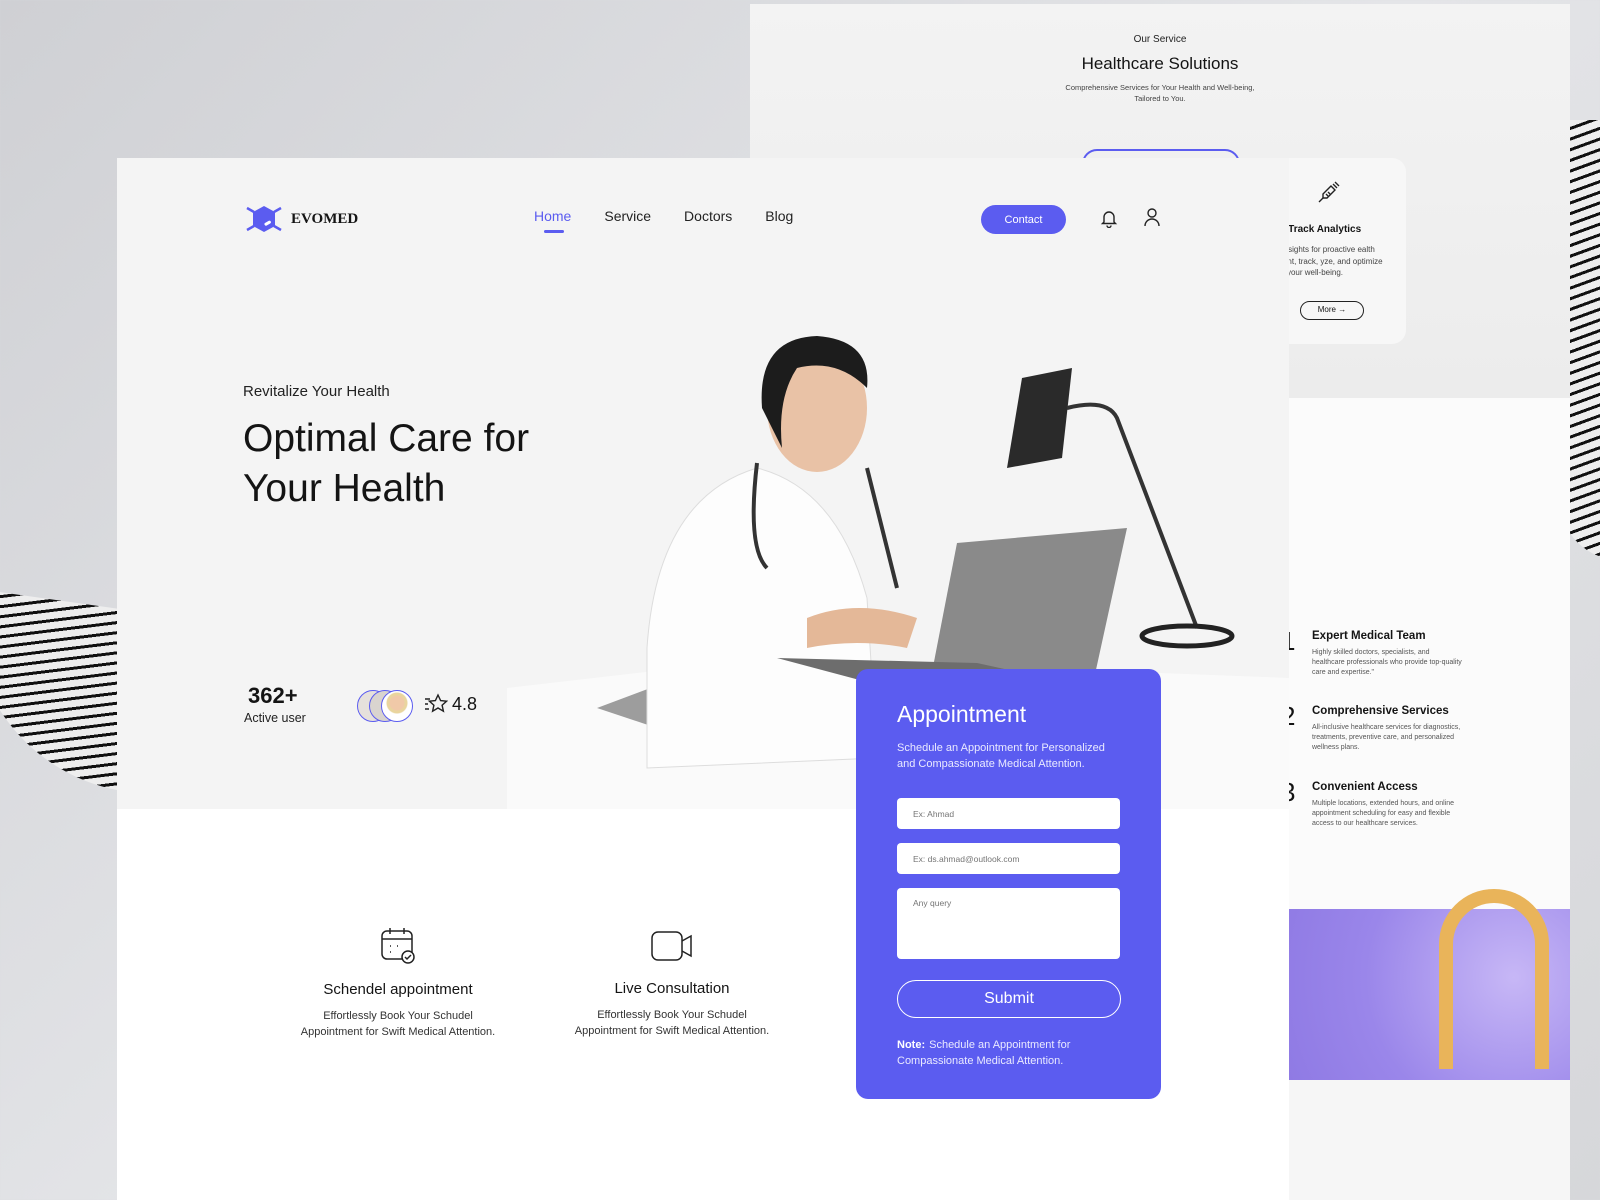 This screenshot has width=1600, height=1200. What do you see at coordinates (398, 946) in the screenshot?
I see `calendar-check-icon` at bounding box center [398, 946].